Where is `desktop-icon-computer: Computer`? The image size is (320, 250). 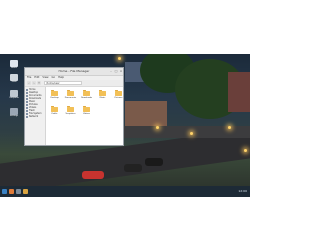
desktop-icon-computer: Computer is located at coordinates (14, 94).